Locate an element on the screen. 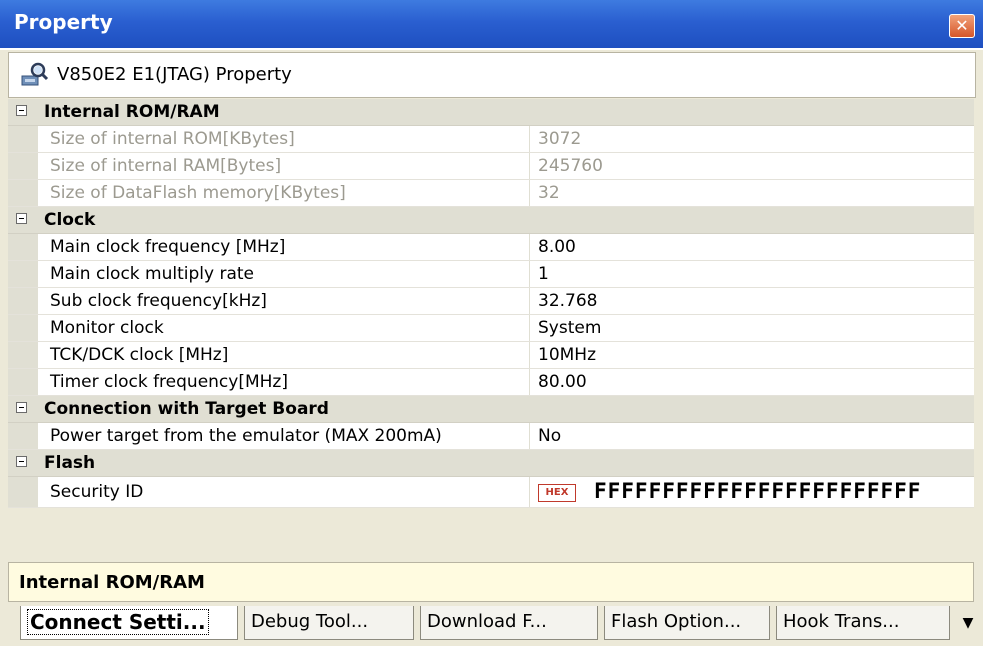 The width and height of the screenshot is (983, 646). category-title: Flash is located at coordinates (70, 463).